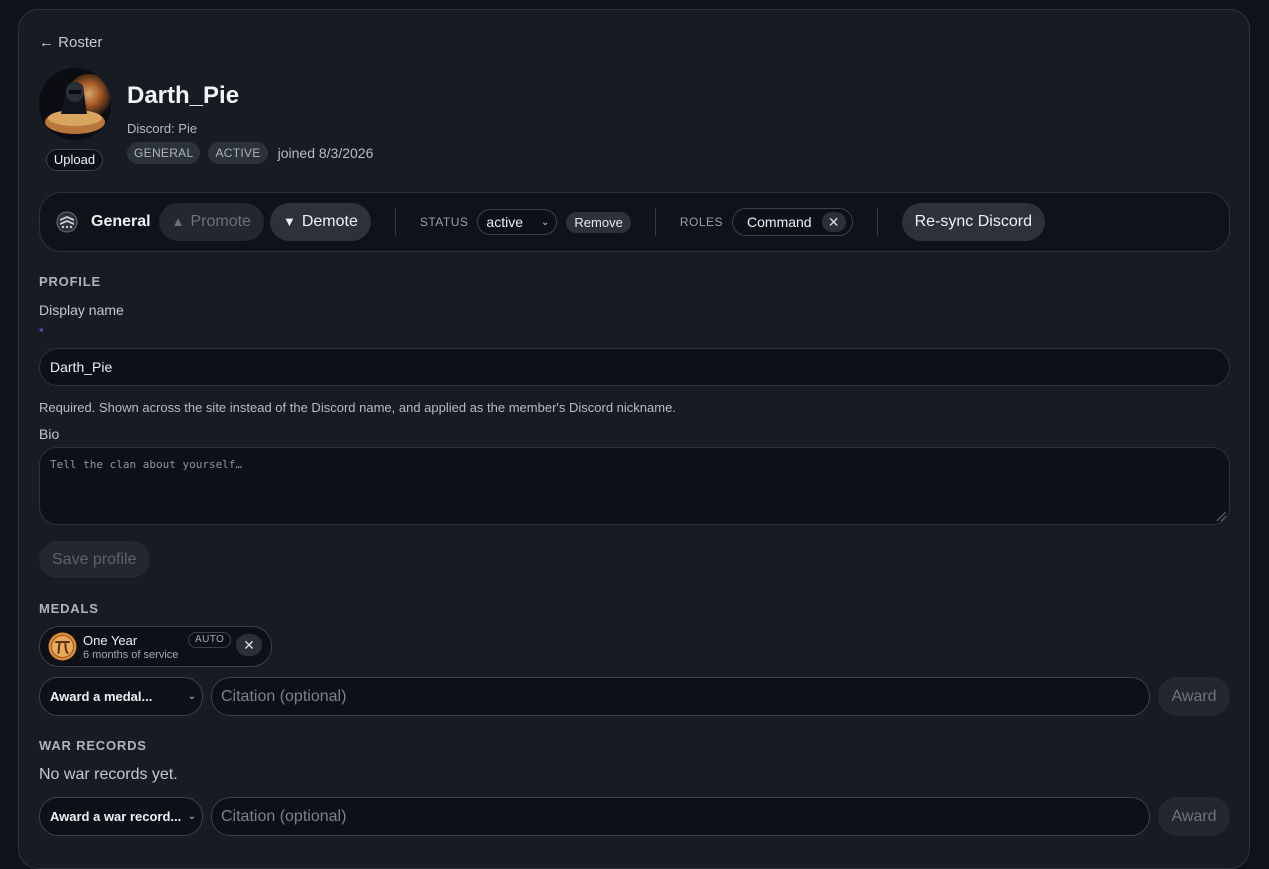 The image size is (1269, 869). What do you see at coordinates (680, 696) in the screenshot?
I see `medal-citation-input: Citation (optional)` at bounding box center [680, 696].